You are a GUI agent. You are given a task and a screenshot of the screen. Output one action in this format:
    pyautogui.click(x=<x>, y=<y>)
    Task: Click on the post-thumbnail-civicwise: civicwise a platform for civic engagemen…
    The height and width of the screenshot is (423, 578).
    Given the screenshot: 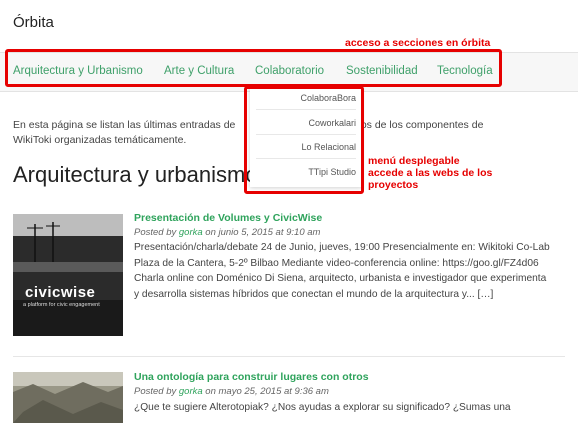 What is the action you would take?
    pyautogui.click(x=68, y=275)
    